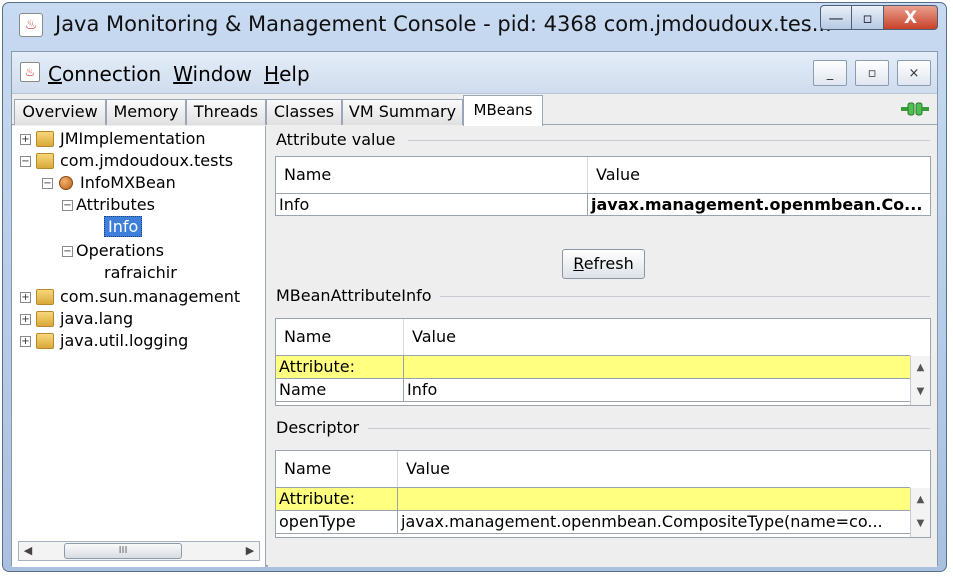  I want to click on frame-close-button: ×, so click(914, 73).